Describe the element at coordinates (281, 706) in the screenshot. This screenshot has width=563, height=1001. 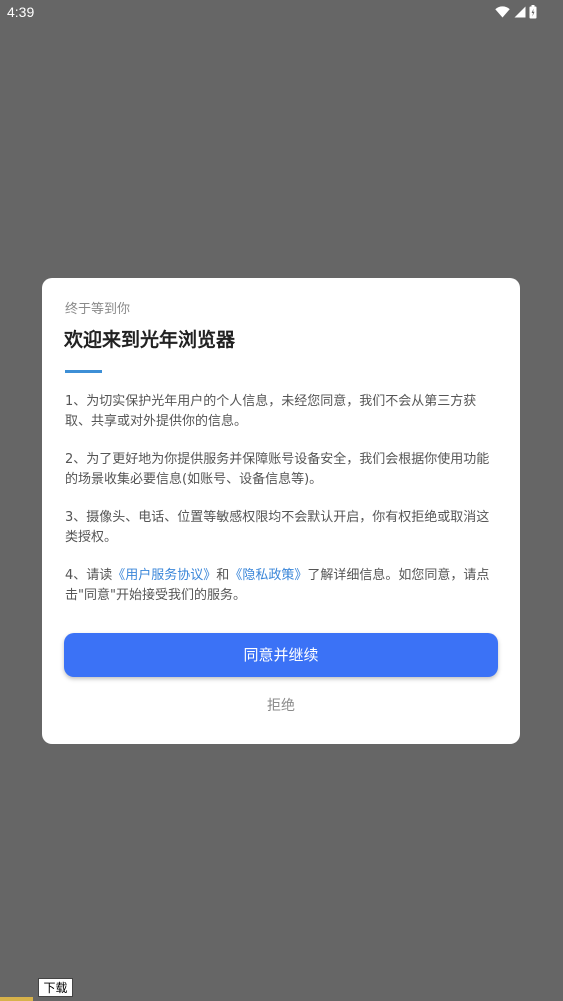
I see `reject-button: 拒绝` at that location.